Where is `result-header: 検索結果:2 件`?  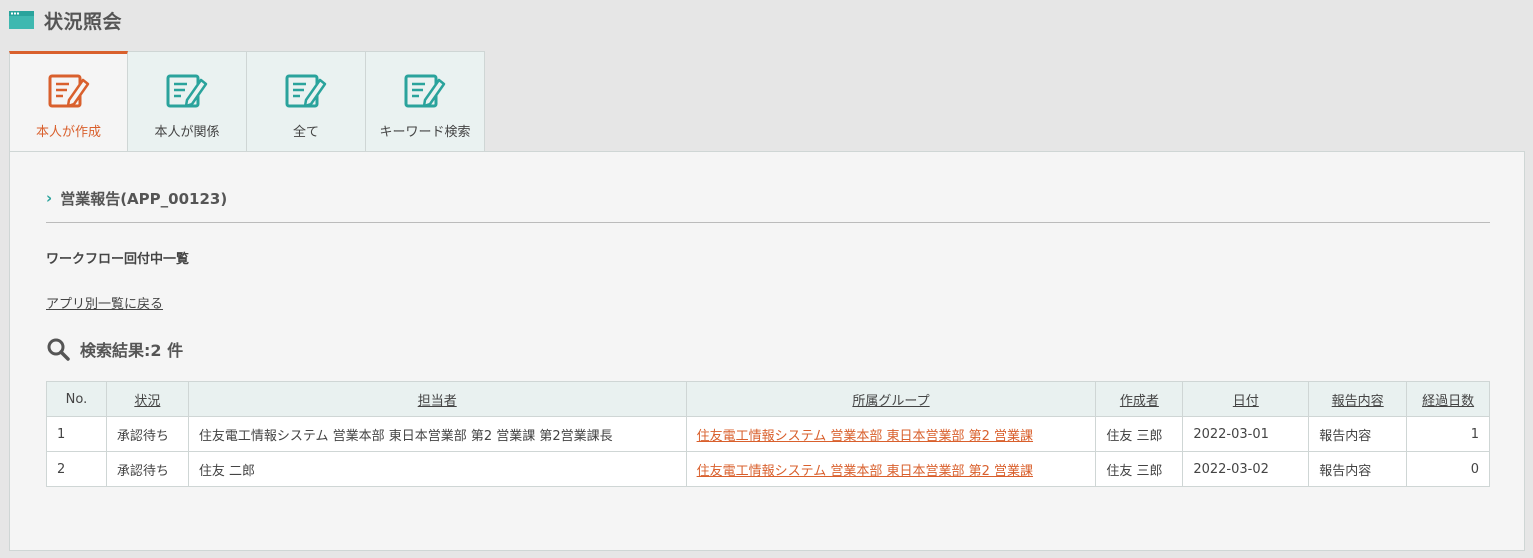
result-header: 検索結果:2 件 is located at coordinates (114, 349).